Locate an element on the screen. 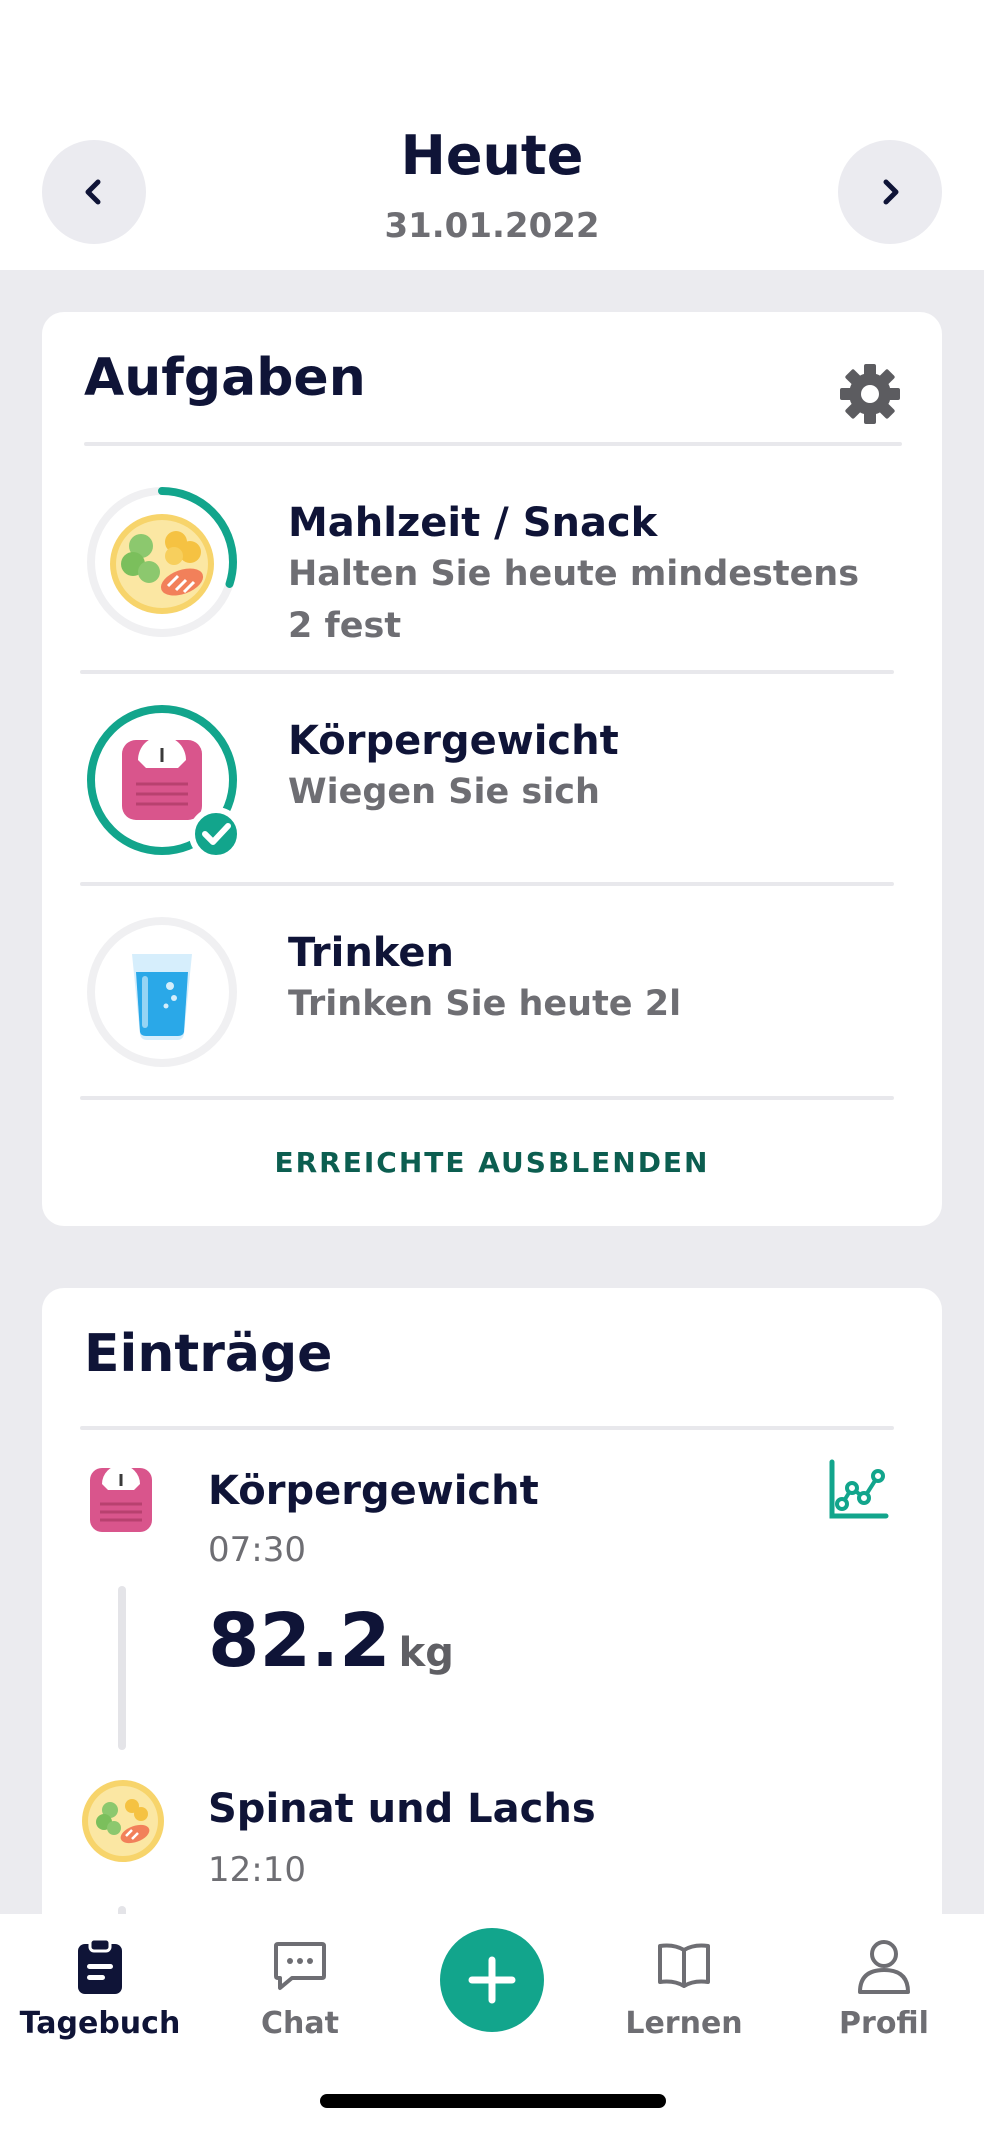 Image resolution: width=984 pixels, height=2130 pixels. tab-profile: Profil is located at coordinates (884, 1984).